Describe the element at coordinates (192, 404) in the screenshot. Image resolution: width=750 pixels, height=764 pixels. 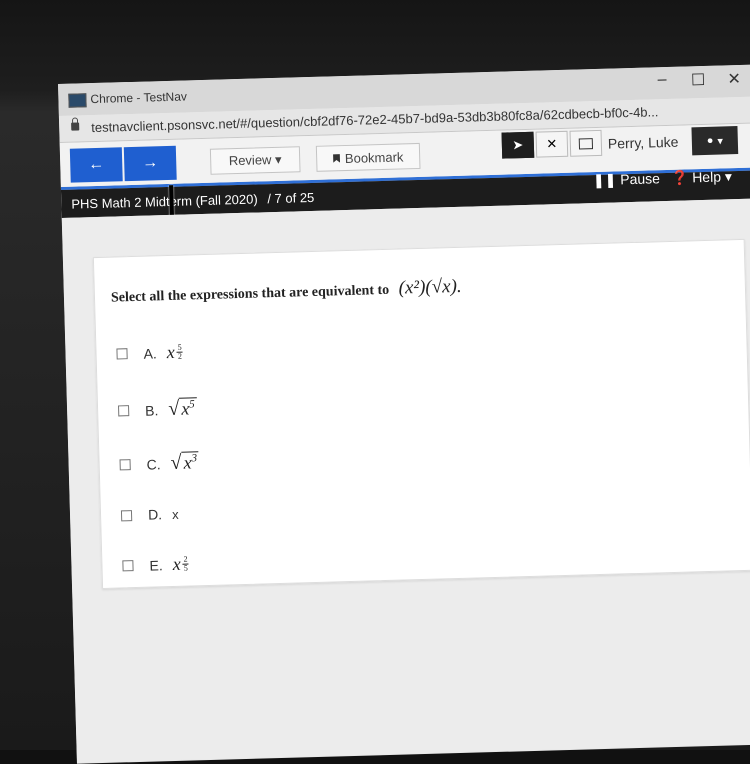
I see `option-b-power: 5` at that location.